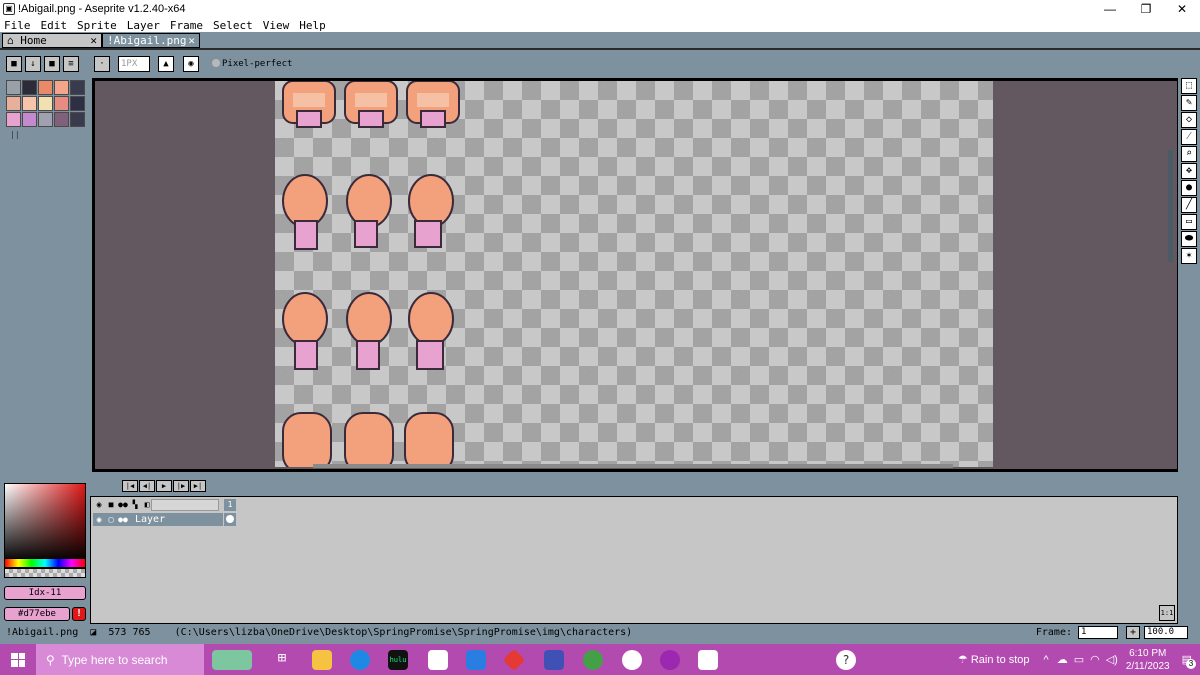 The height and width of the screenshot is (675, 1200). What do you see at coordinates (1189, 205) in the screenshot?
I see `line-tool-icon: ╱` at bounding box center [1189, 205].